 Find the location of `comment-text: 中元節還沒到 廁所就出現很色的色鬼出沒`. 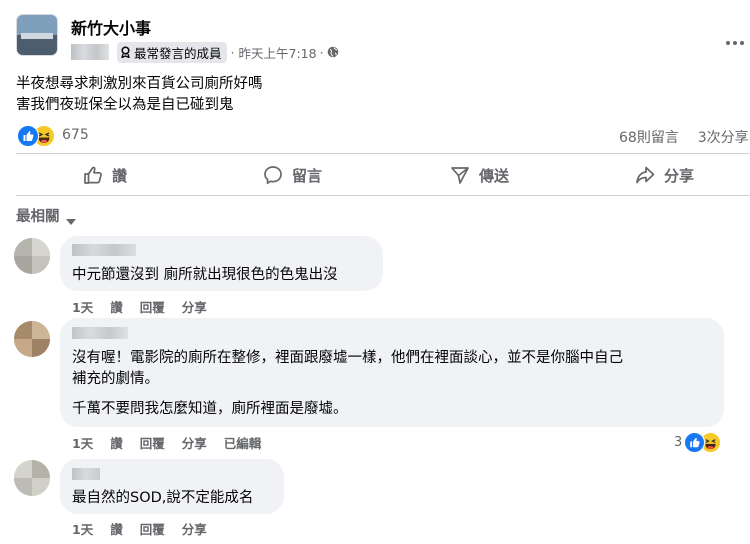

comment-text: 中元節還沒到 廁所就出現很色的色鬼出沒 is located at coordinates (205, 275).